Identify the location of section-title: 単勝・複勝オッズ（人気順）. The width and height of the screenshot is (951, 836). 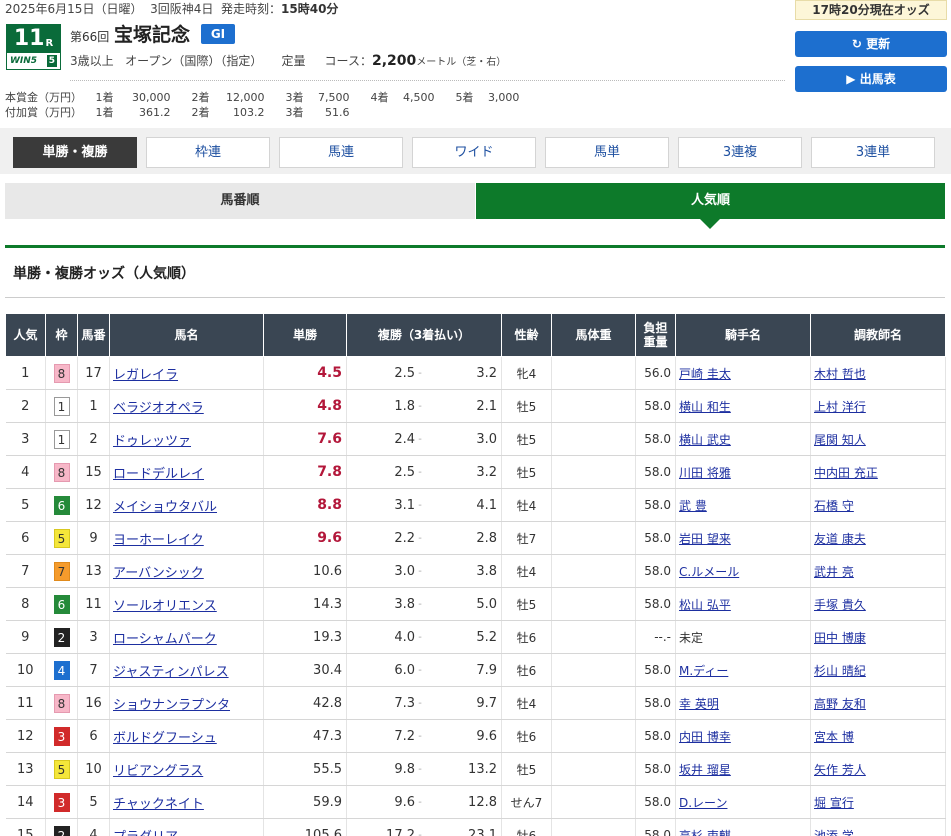
(104, 274).